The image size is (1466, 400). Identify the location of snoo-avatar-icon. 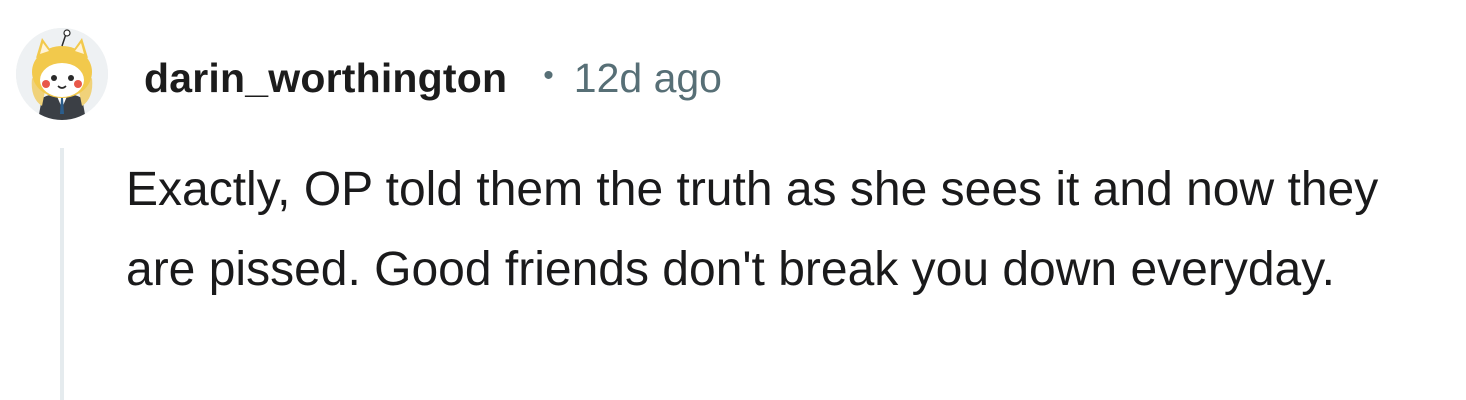
(62, 74).